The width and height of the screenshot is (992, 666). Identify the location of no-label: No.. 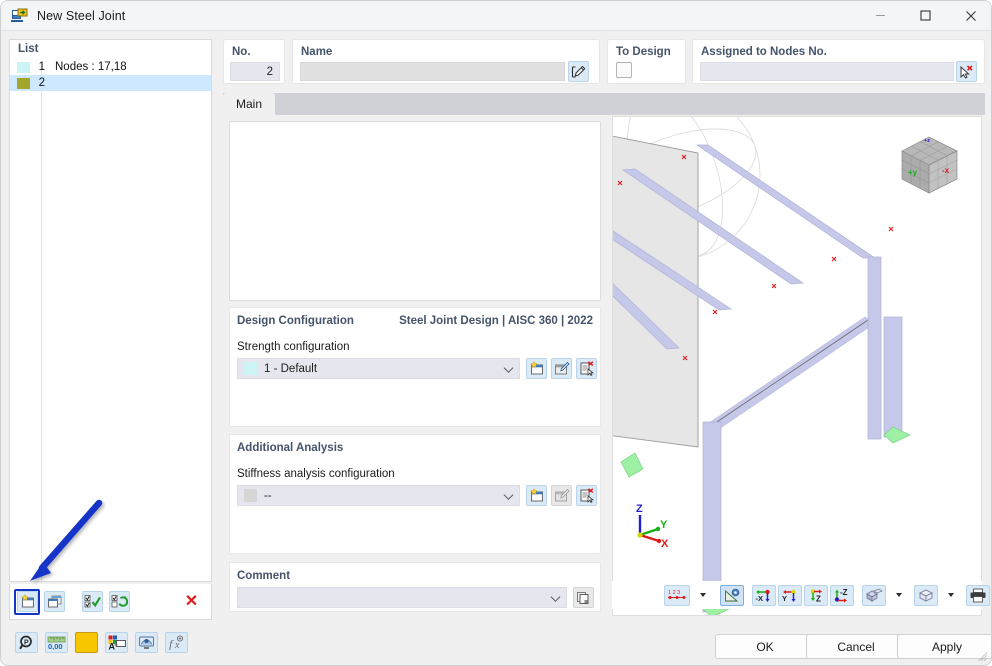
(241, 52).